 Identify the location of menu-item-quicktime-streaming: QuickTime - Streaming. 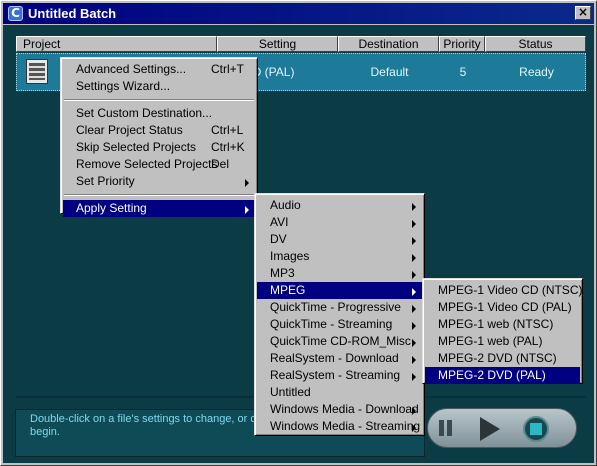
(339, 324).